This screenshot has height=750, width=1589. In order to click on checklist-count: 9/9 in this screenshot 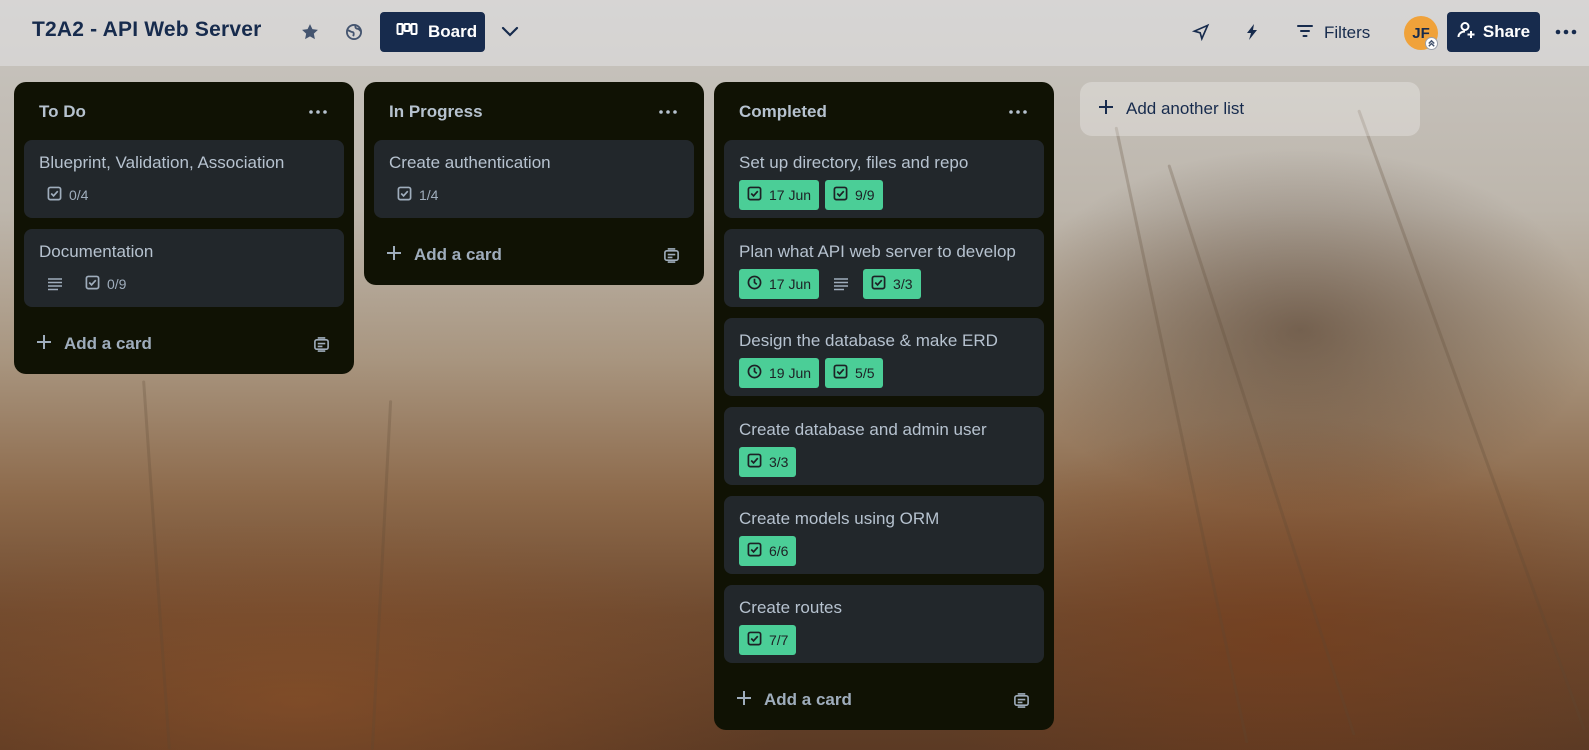, I will do `click(865, 195)`.